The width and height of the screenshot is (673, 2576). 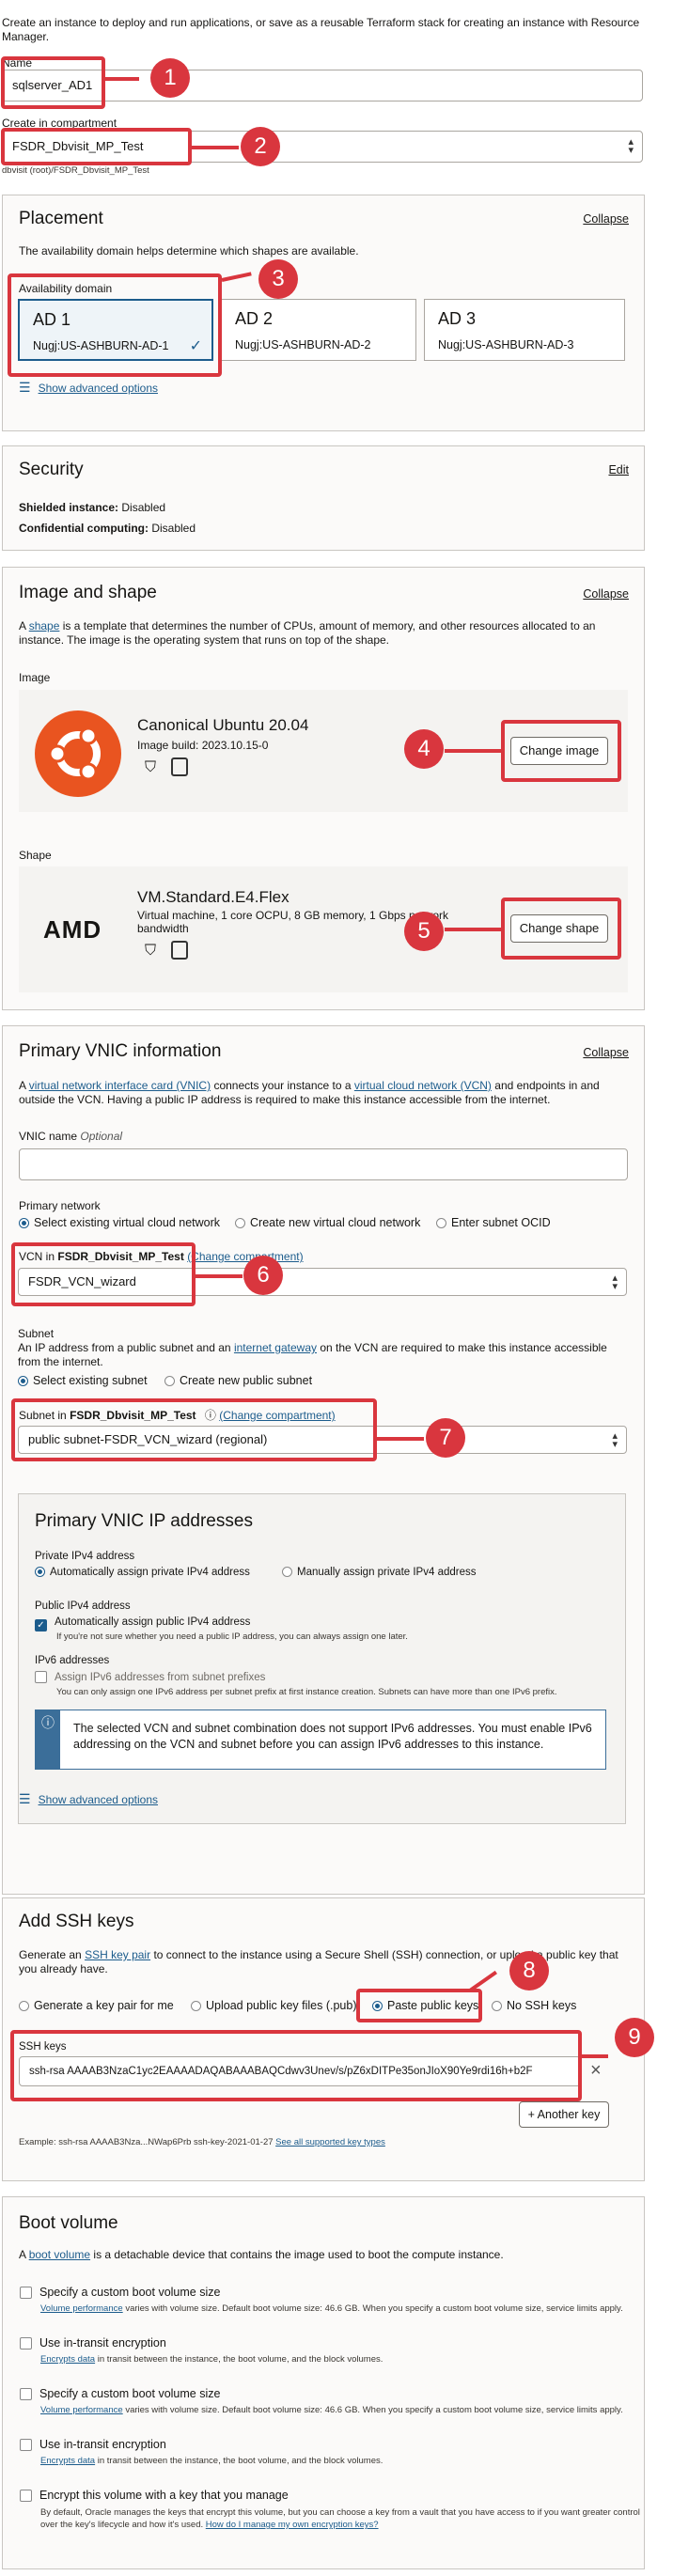 What do you see at coordinates (292, 2525) in the screenshot?
I see `manage-keys-link: How do I manage my own encryption keys?` at bounding box center [292, 2525].